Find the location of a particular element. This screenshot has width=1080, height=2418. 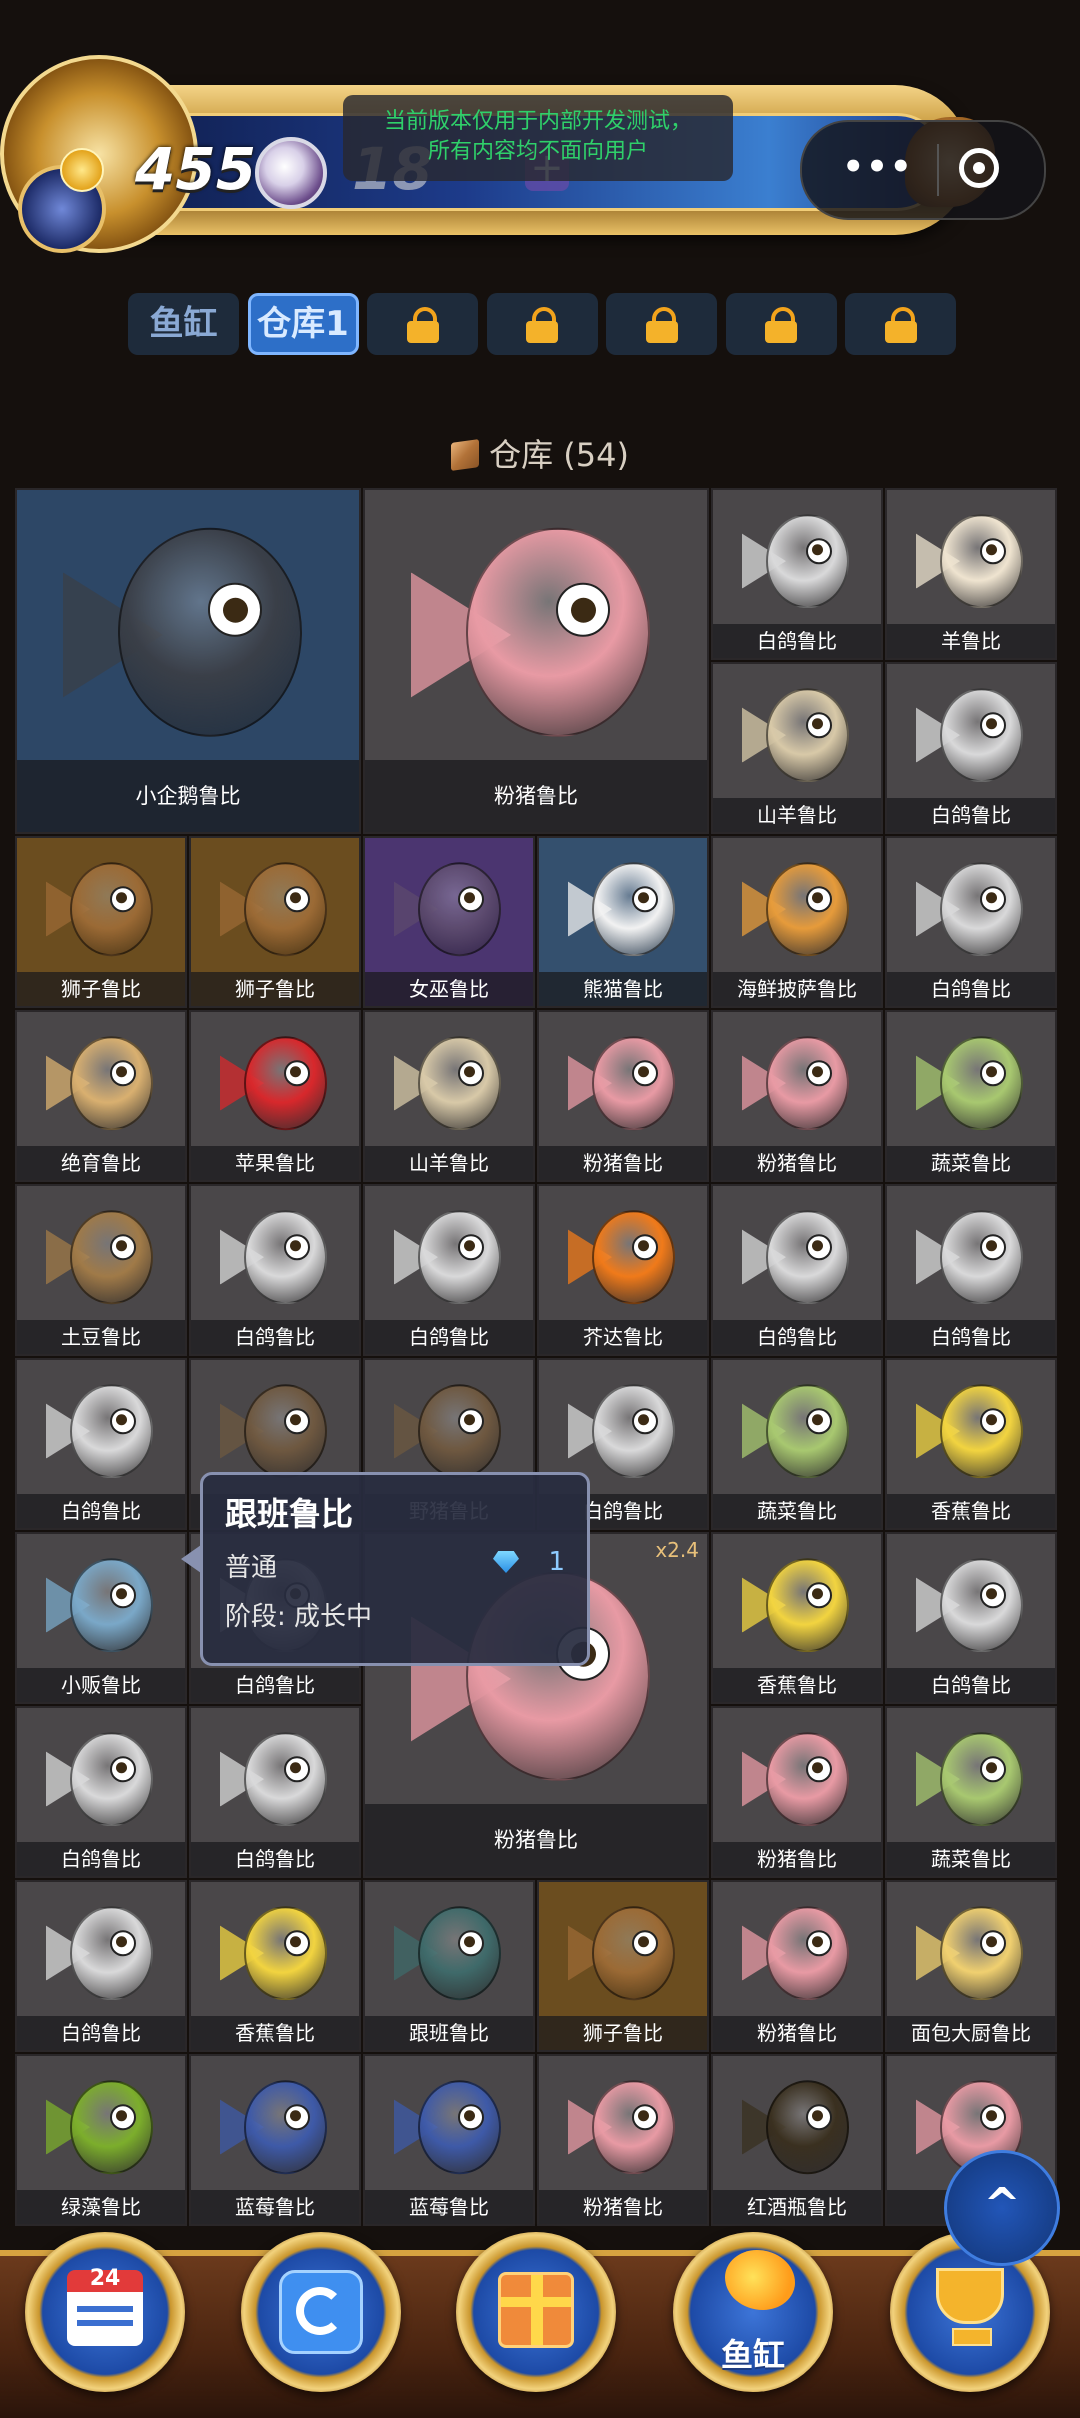

fish-slot: 芥达鲁比 is located at coordinates (623, 1270).